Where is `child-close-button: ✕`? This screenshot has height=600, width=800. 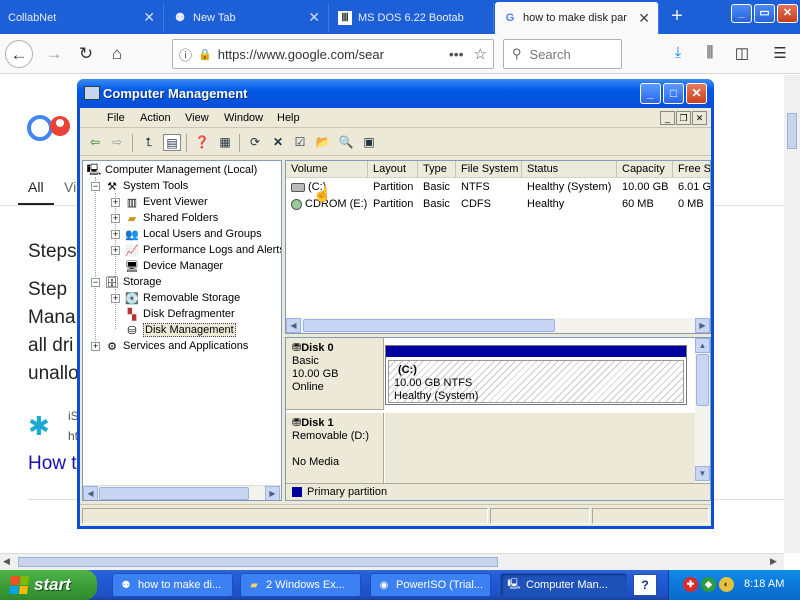 child-close-button: ✕ is located at coordinates (699, 118).